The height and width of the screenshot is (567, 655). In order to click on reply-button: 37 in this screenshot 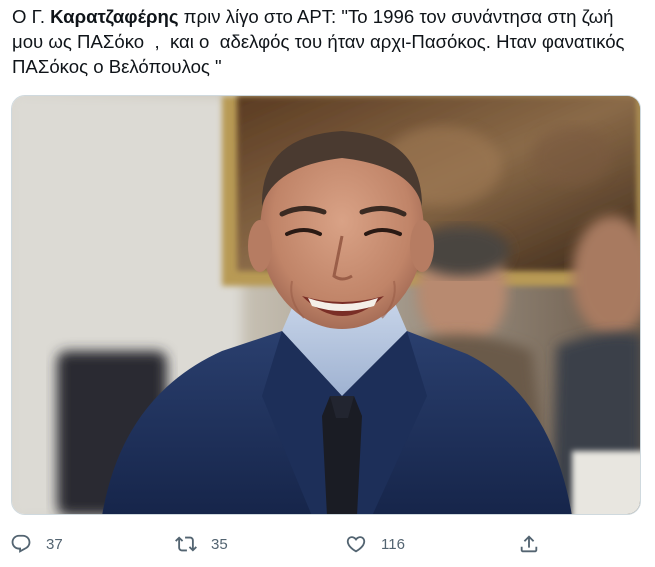, I will do `click(36, 544)`.